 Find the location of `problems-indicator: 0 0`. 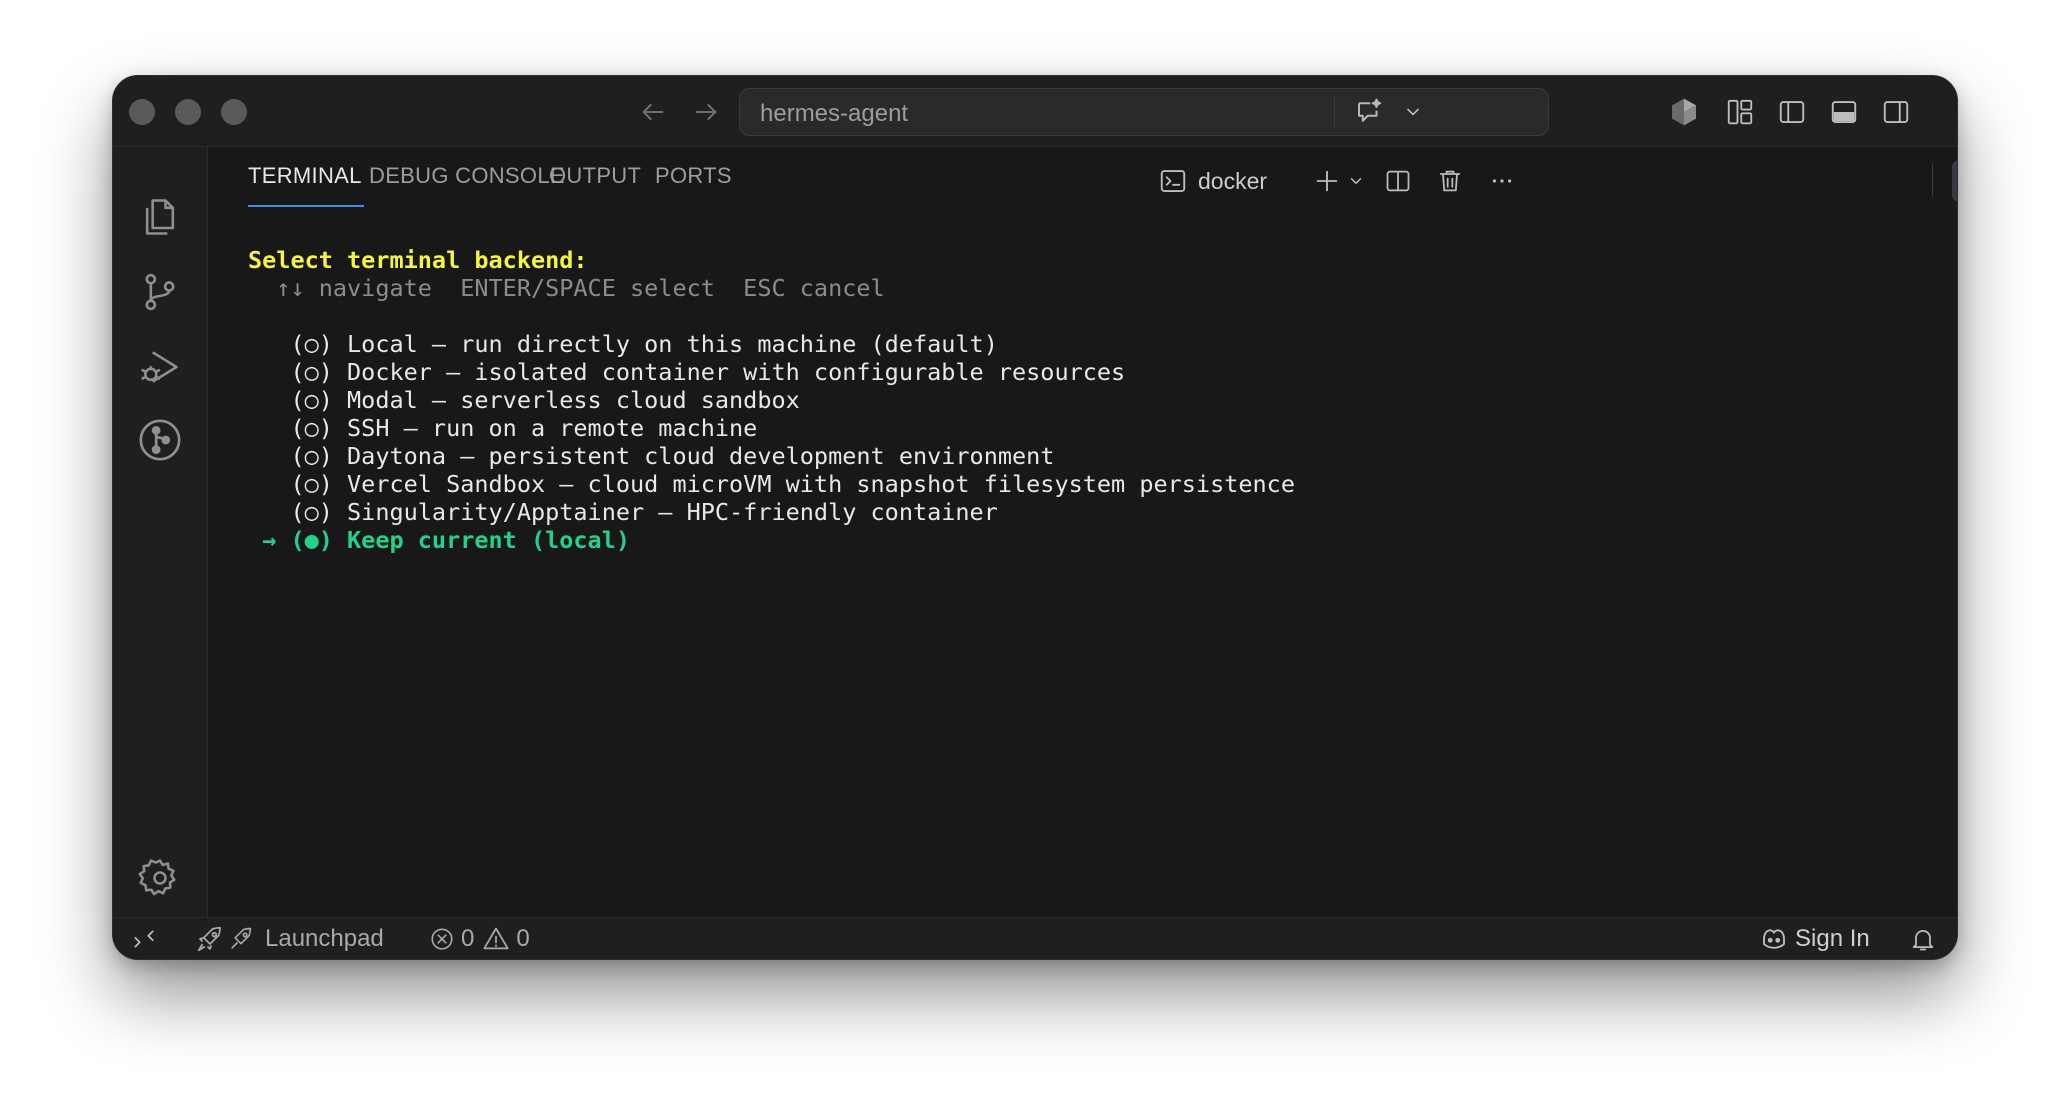

problems-indicator: 0 0 is located at coordinates (479, 938).